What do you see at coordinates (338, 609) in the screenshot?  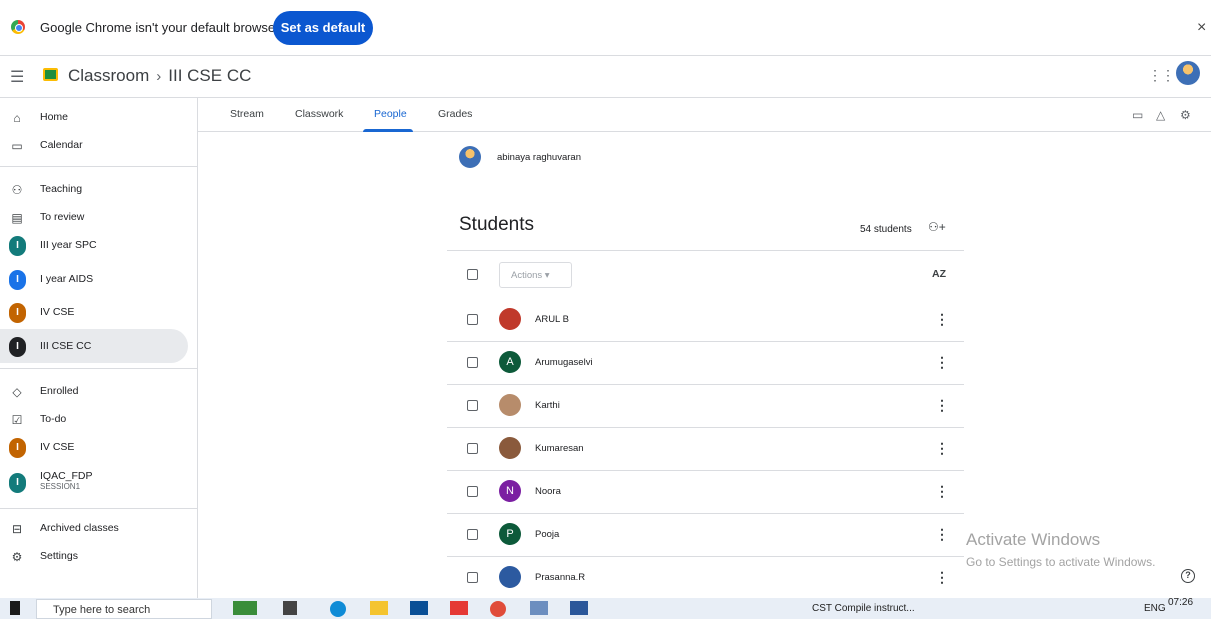 I see `edge-icon` at bounding box center [338, 609].